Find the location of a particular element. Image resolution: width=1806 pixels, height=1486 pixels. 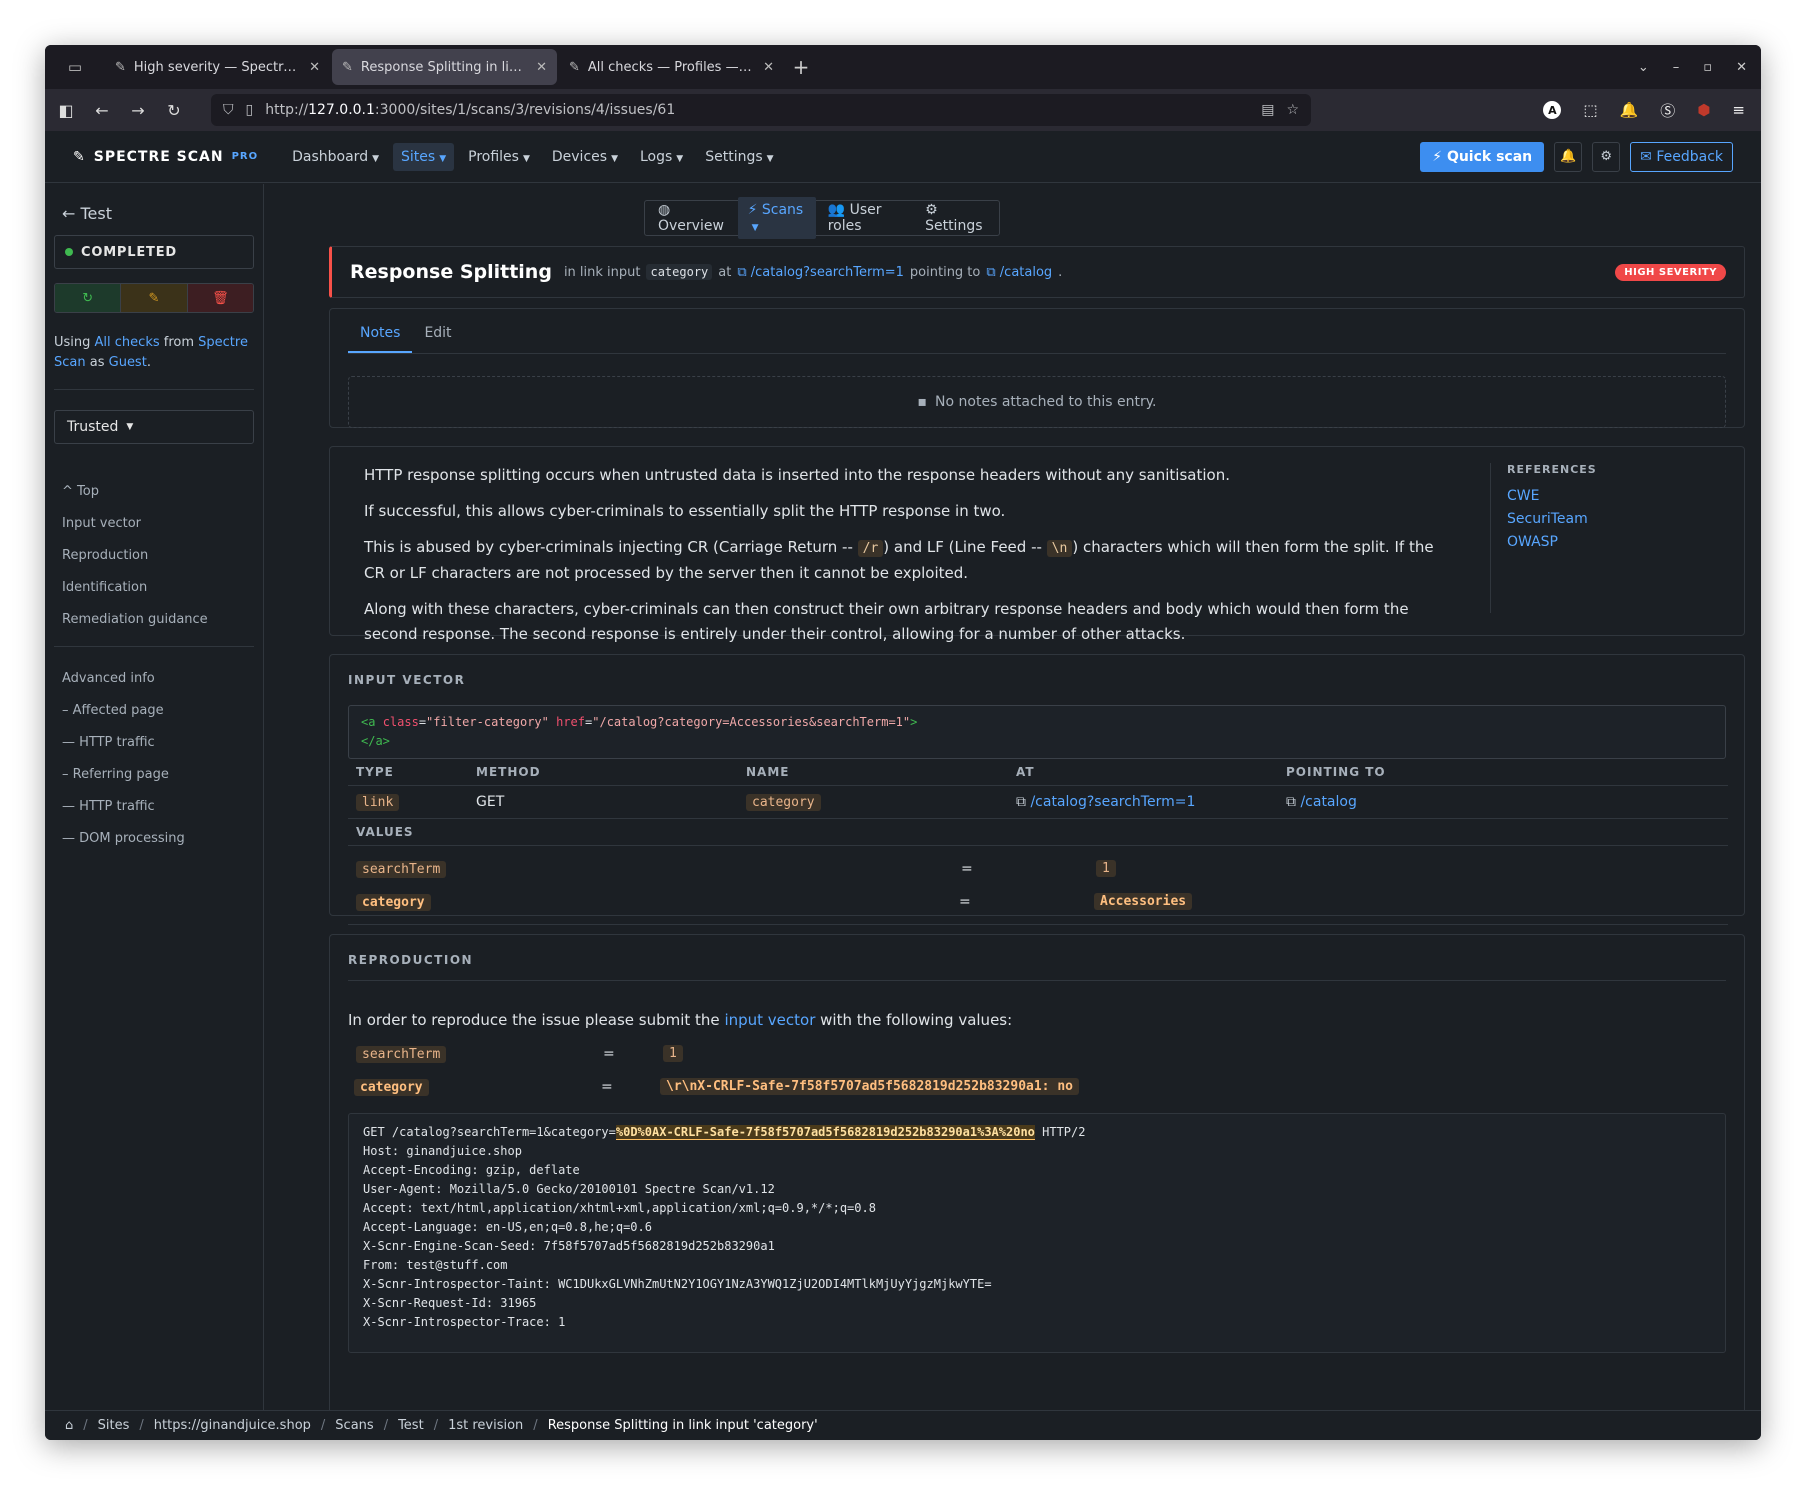

browser-tab: ✎ All checks — Profiles — Spe ✕ is located at coordinates (671, 67).